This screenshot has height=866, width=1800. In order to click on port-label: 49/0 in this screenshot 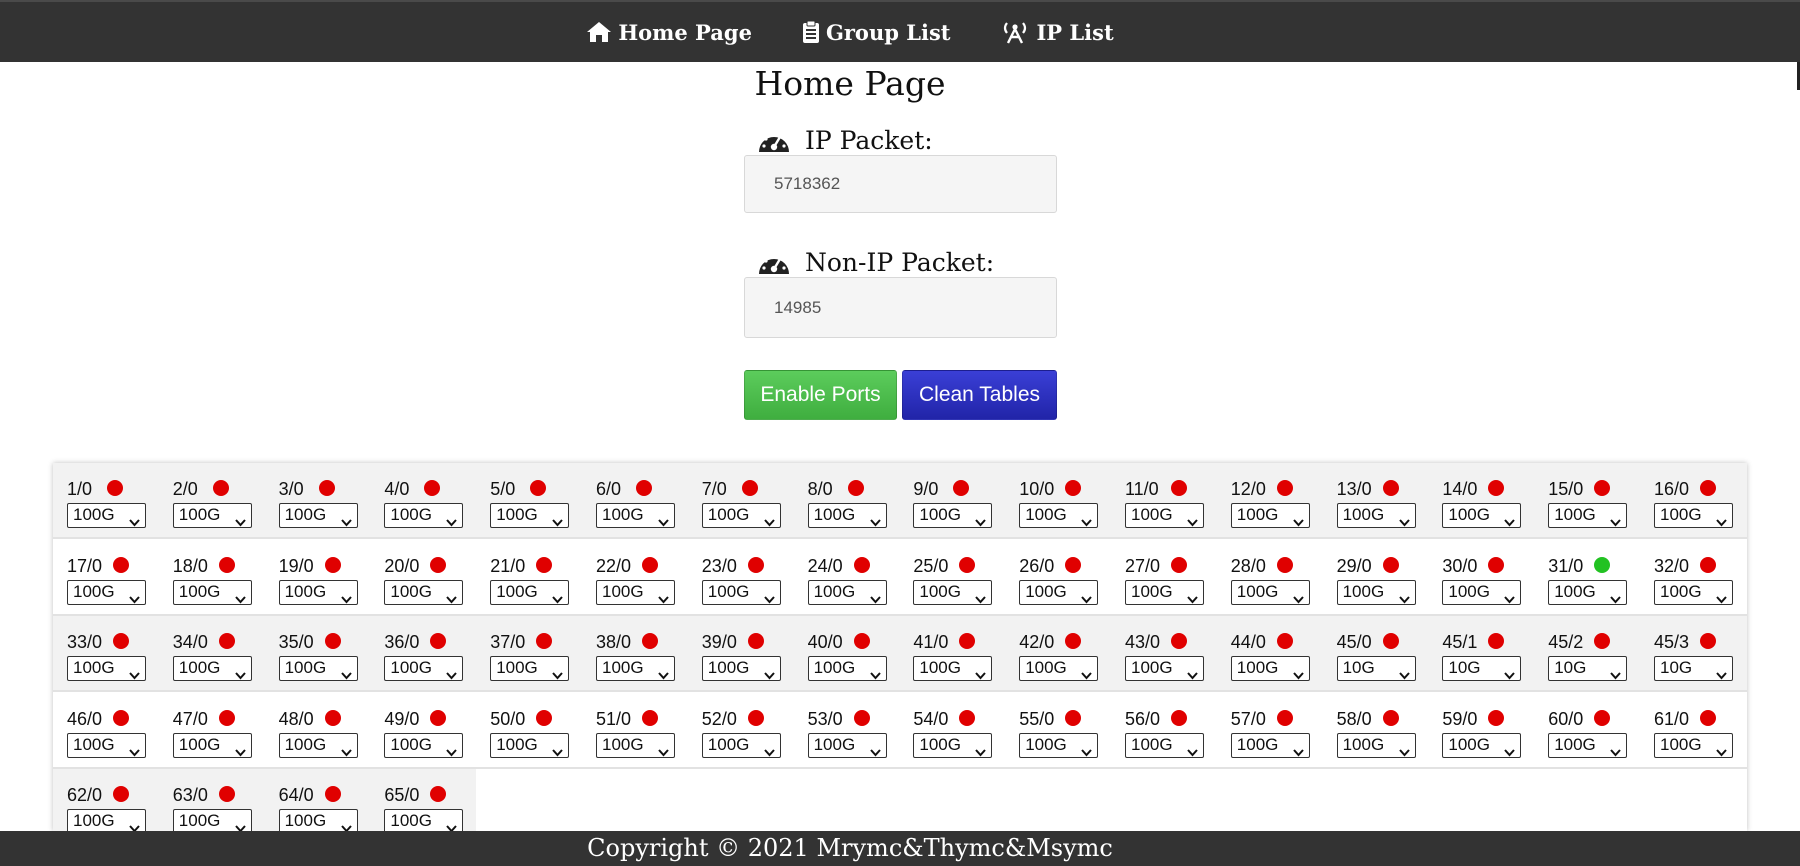, I will do `click(402, 719)`.